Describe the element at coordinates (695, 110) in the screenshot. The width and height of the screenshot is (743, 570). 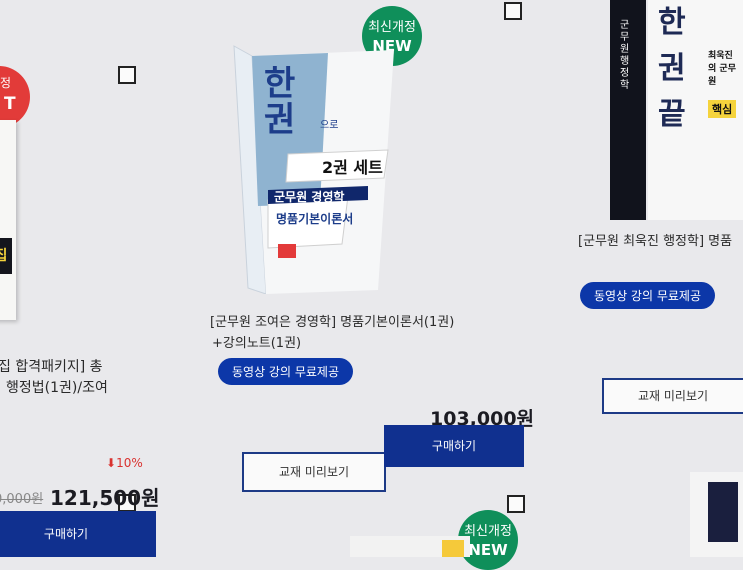
I see `right-book-front: 한권끝 최욱진의 군무원 핵심` at that location.